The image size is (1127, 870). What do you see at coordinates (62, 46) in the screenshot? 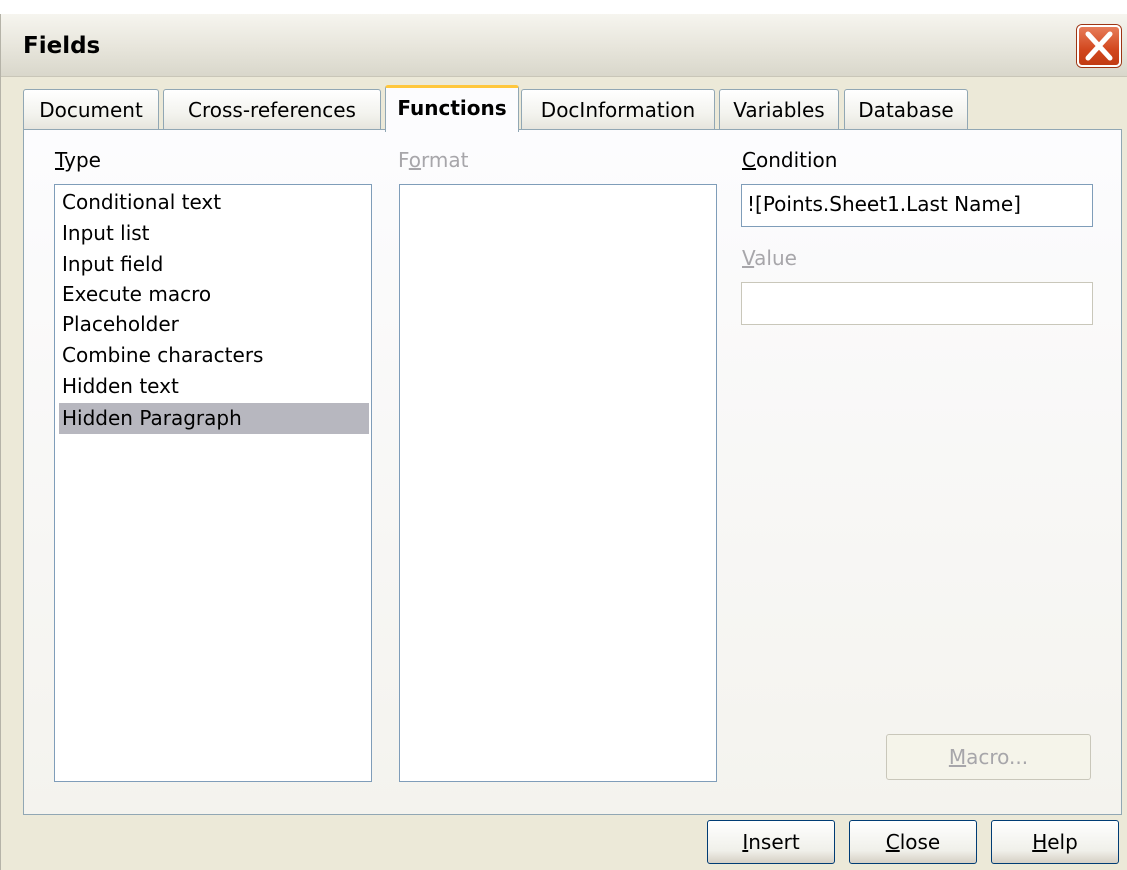
I see `dialog-title: Fields` at bounding box center [62, 46].